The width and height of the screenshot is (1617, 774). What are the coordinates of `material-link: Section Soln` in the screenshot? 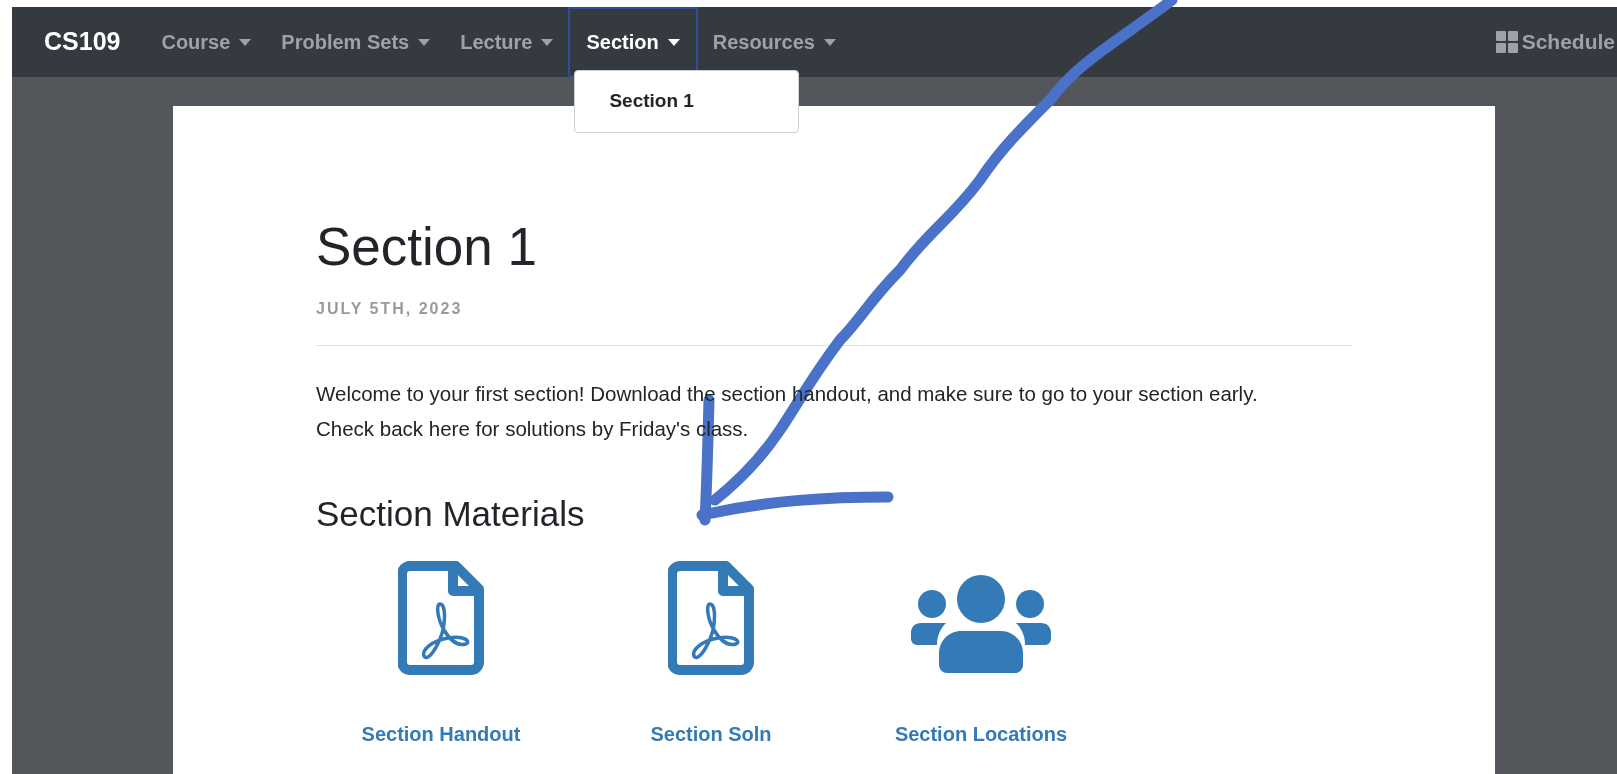 It's located at (711, 734).